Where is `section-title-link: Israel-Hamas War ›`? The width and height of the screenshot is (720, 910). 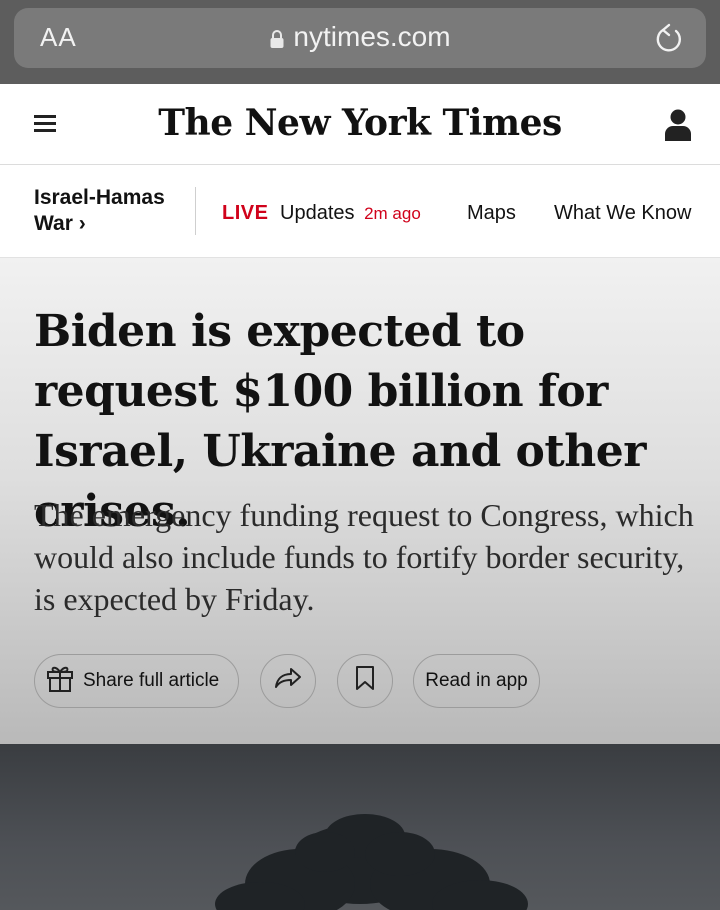 section-title-link: Israel-Hamas War › is located at coordinates (109, 211).